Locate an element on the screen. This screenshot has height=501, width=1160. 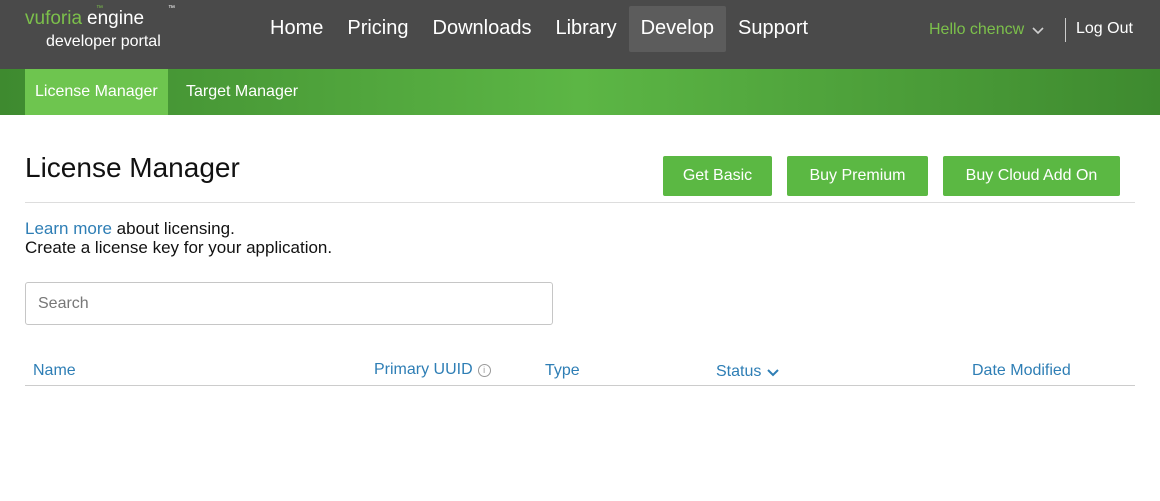
nav-library: Library is located at coordinates (585, 29).